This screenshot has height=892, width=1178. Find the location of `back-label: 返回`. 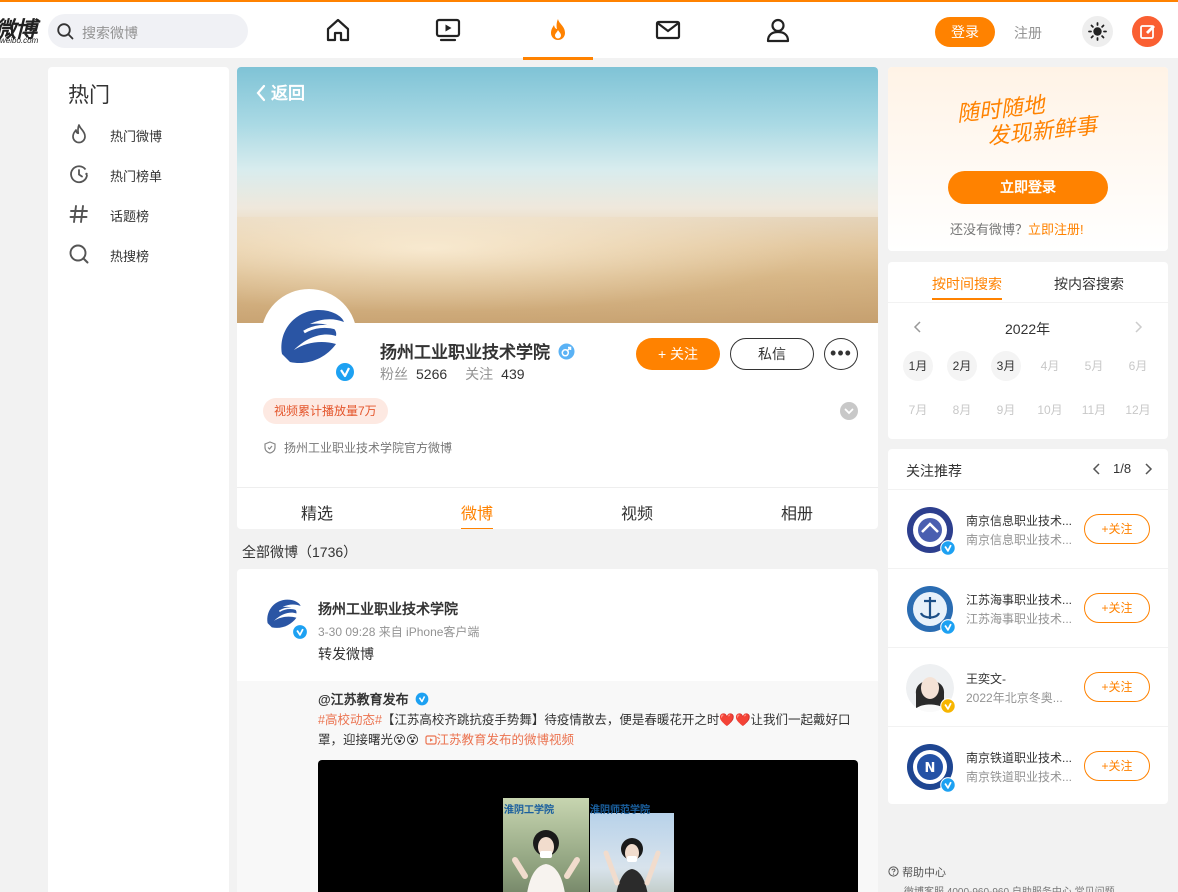

back-label: 返回 is located at coordinates (288, 93).